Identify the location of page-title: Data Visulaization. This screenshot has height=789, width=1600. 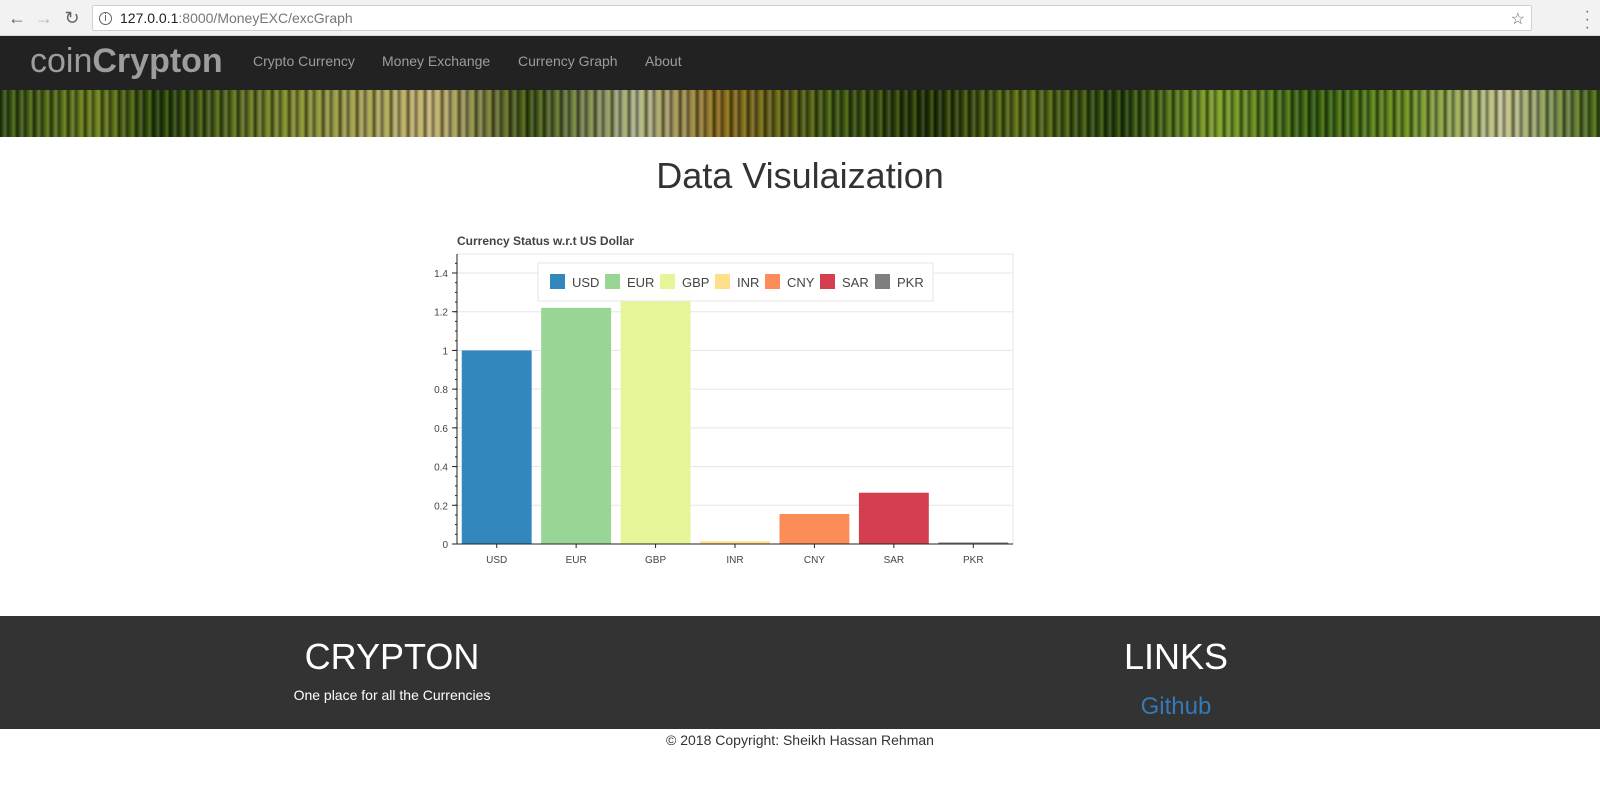
(800, 175).